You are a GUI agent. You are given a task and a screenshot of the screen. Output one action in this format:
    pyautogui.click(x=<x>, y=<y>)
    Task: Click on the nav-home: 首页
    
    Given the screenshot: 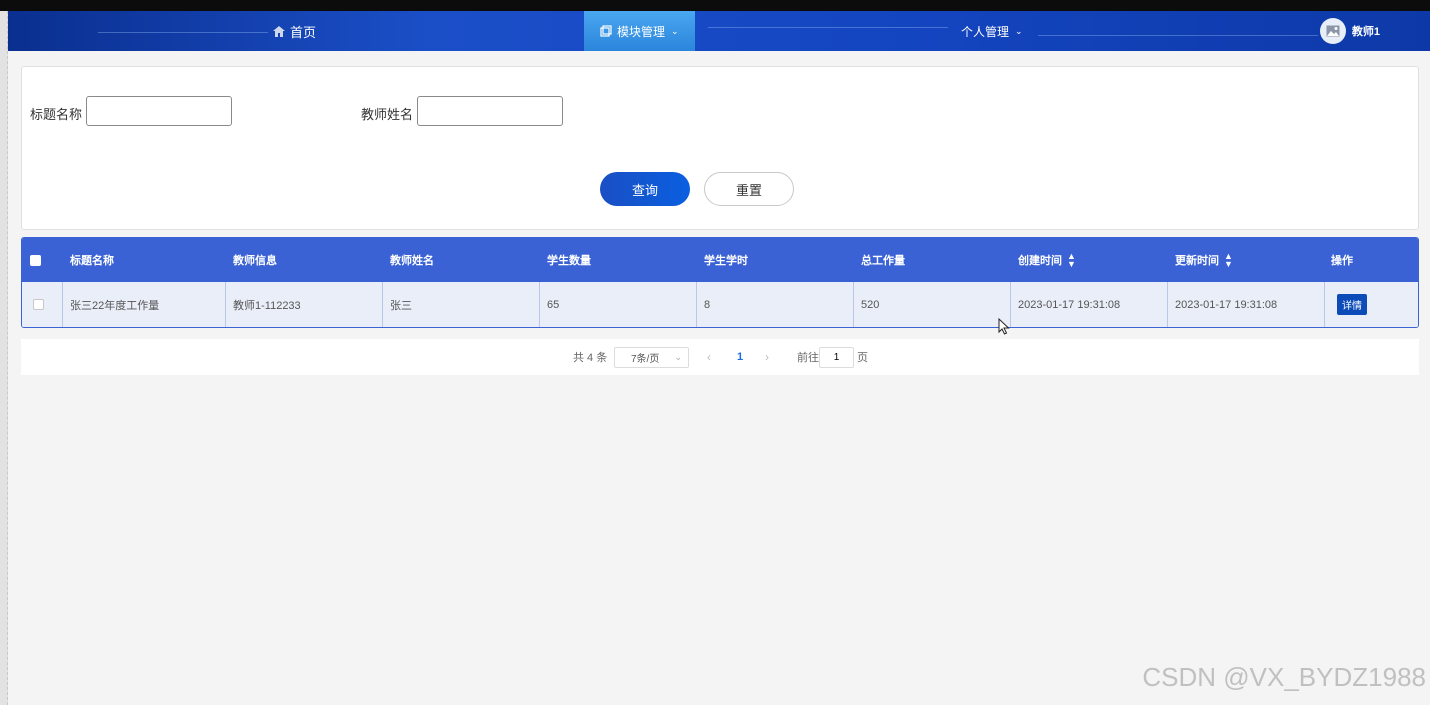 What is the action you would take?
    pyautogui.click(x=294, y=31)
    